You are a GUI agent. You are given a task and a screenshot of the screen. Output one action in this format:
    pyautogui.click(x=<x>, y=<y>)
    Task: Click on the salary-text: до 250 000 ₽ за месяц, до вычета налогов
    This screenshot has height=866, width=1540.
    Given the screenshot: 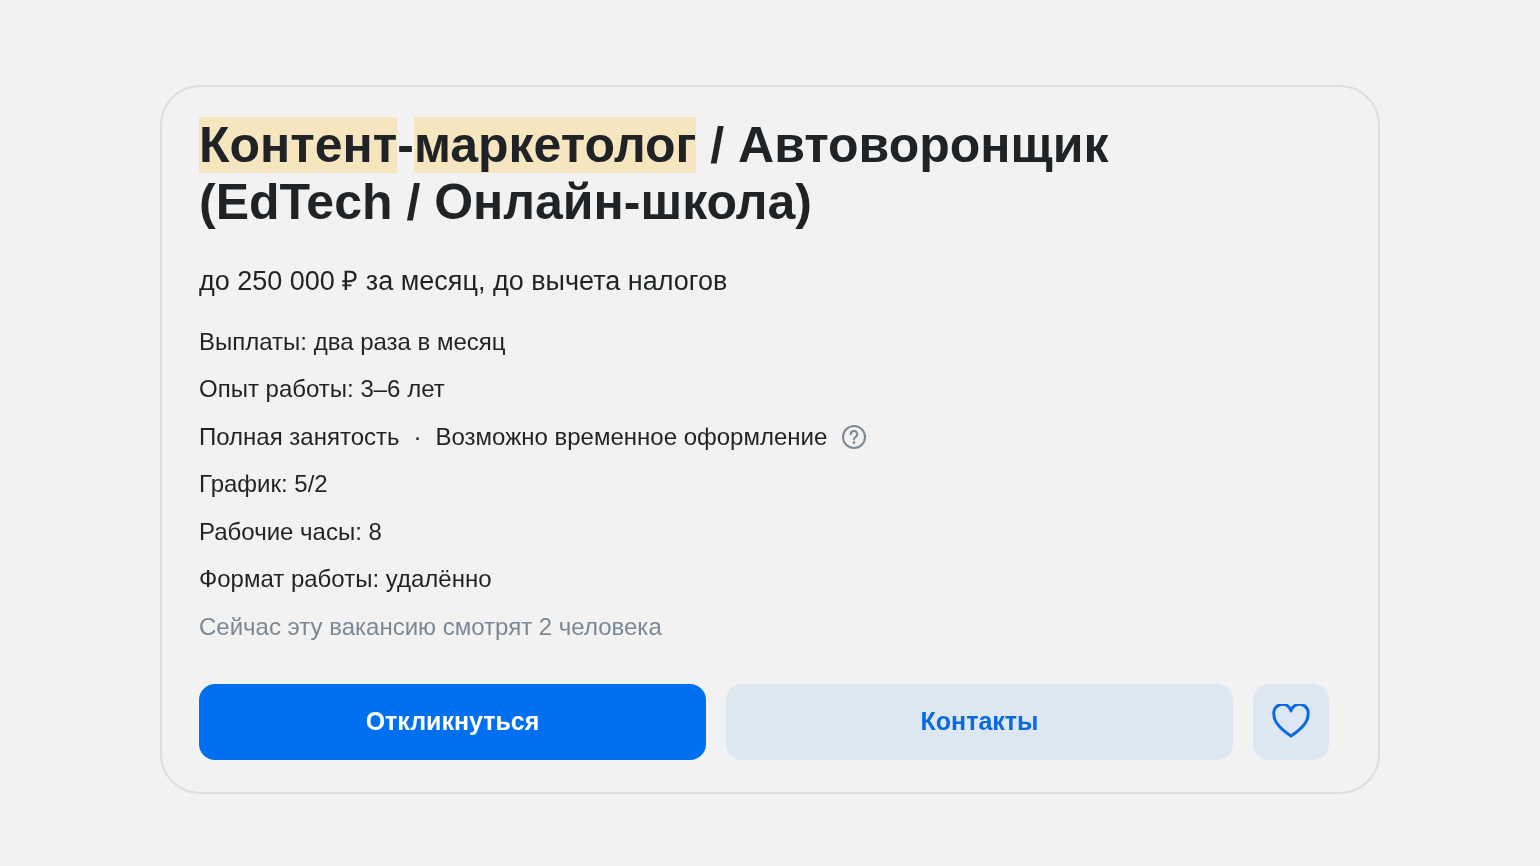 What is the action you would take?
    pyautogui.click(x=464, y=281)
    